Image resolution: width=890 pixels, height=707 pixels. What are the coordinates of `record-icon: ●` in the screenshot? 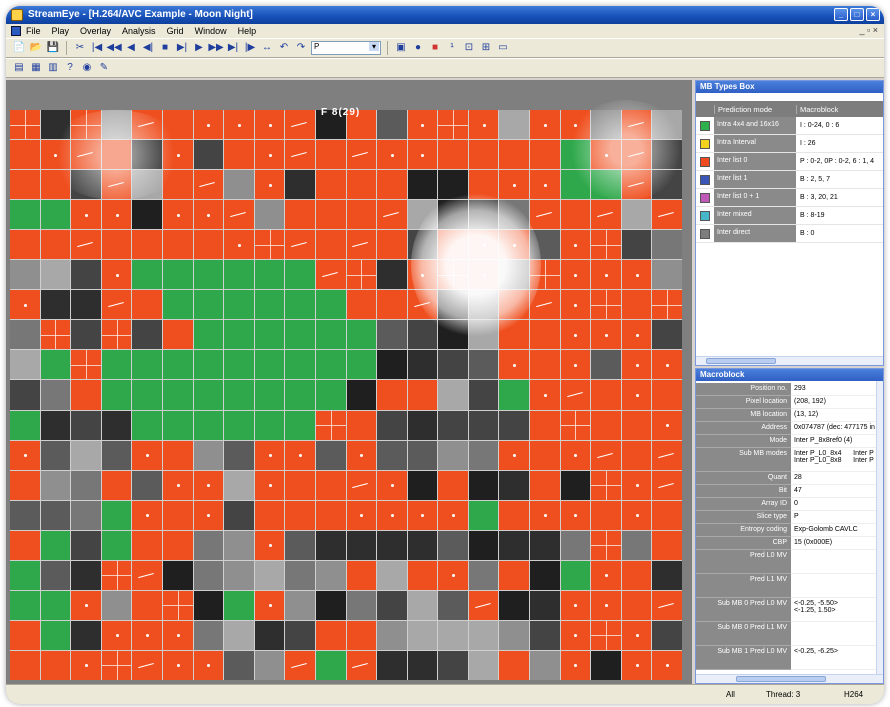 It's located at (418, 48).